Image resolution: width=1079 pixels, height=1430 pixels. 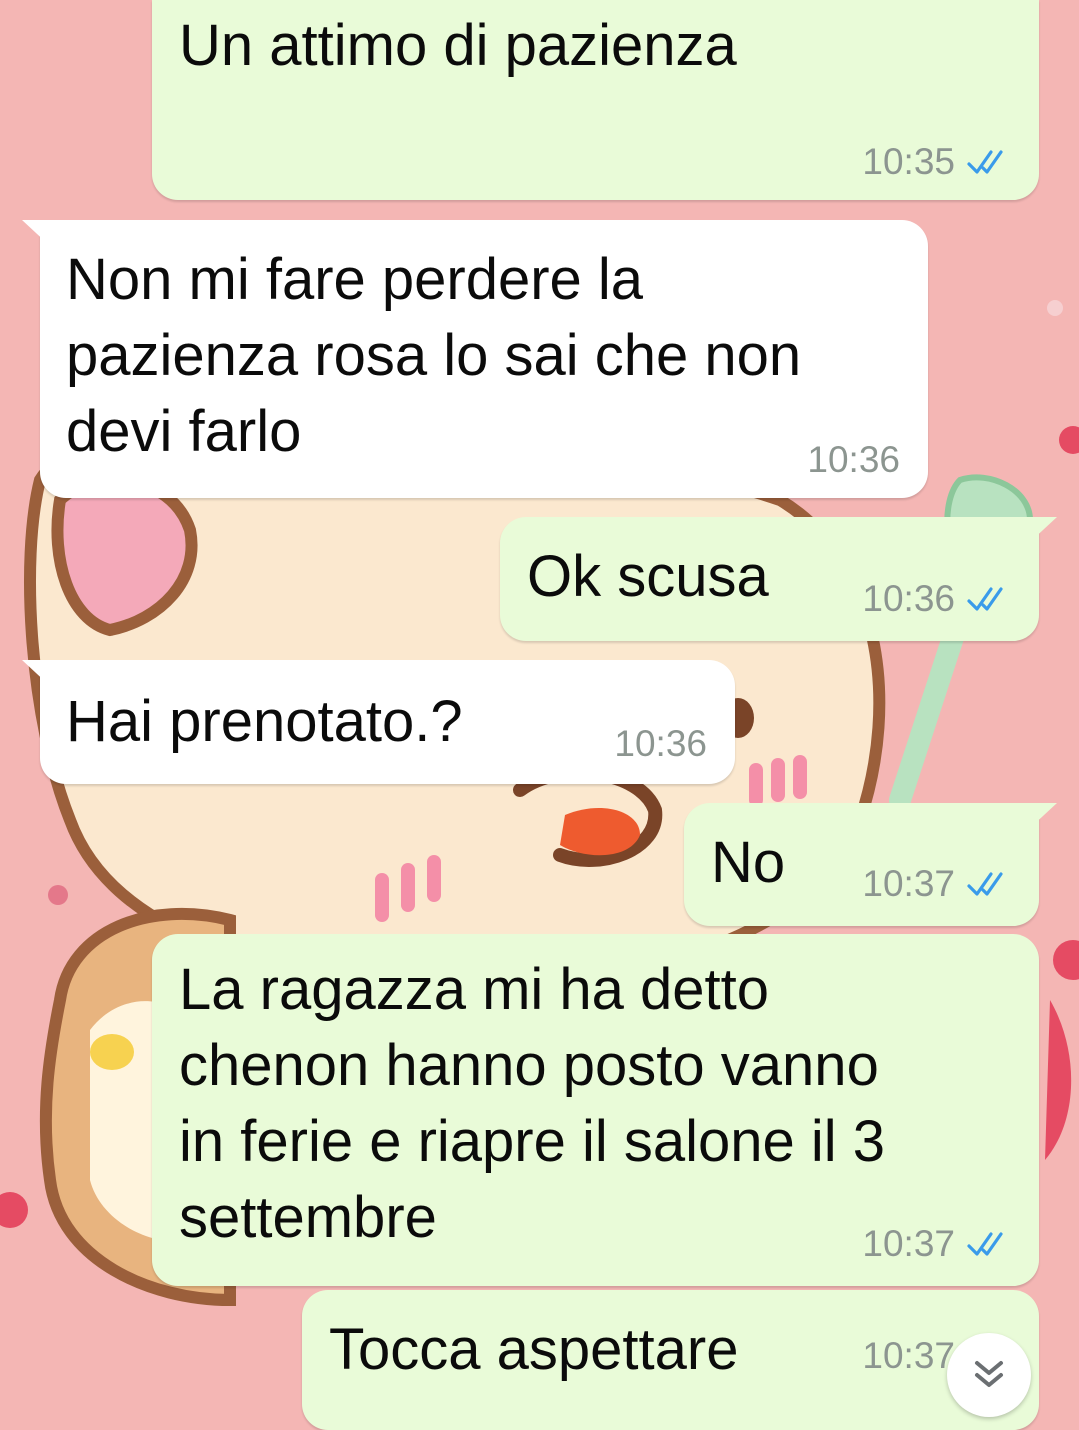 I want to click on scroll-to-bottom-button, so click(x=989, y=1375).